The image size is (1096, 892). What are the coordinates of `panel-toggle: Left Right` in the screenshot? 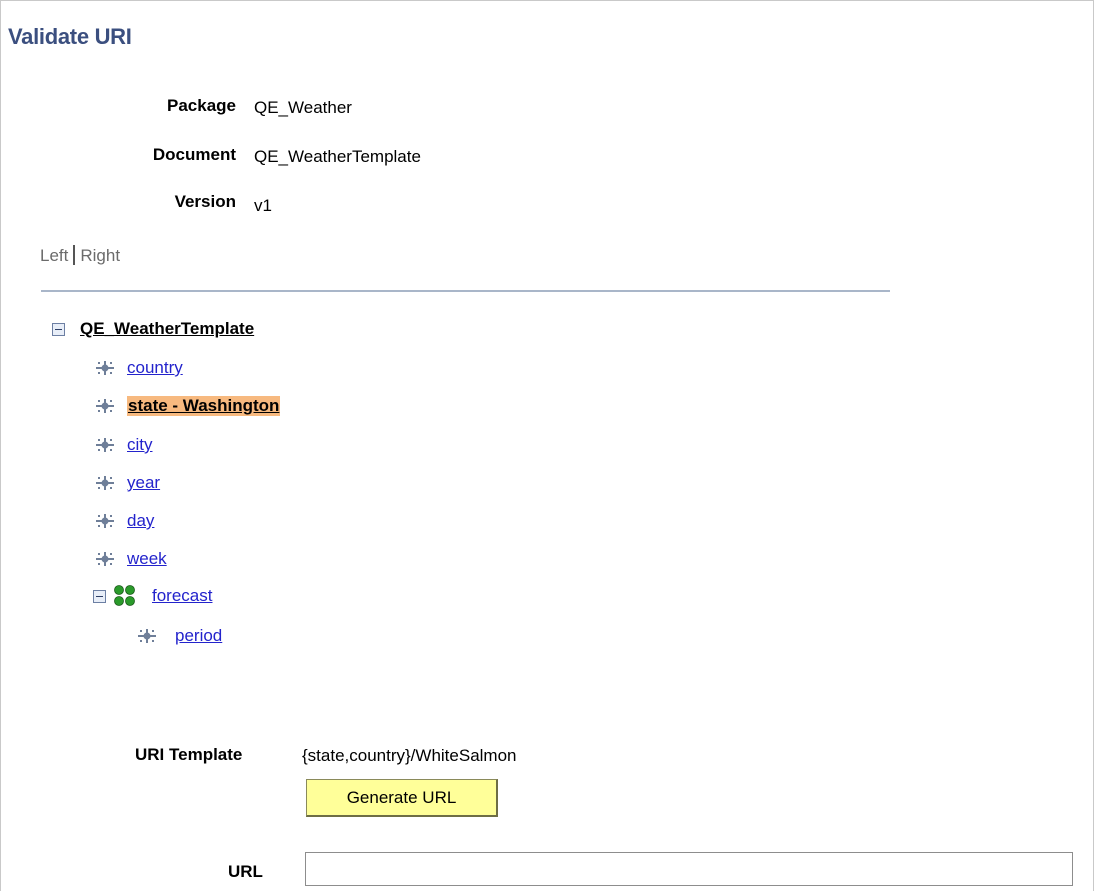 It's located at (80, 255).